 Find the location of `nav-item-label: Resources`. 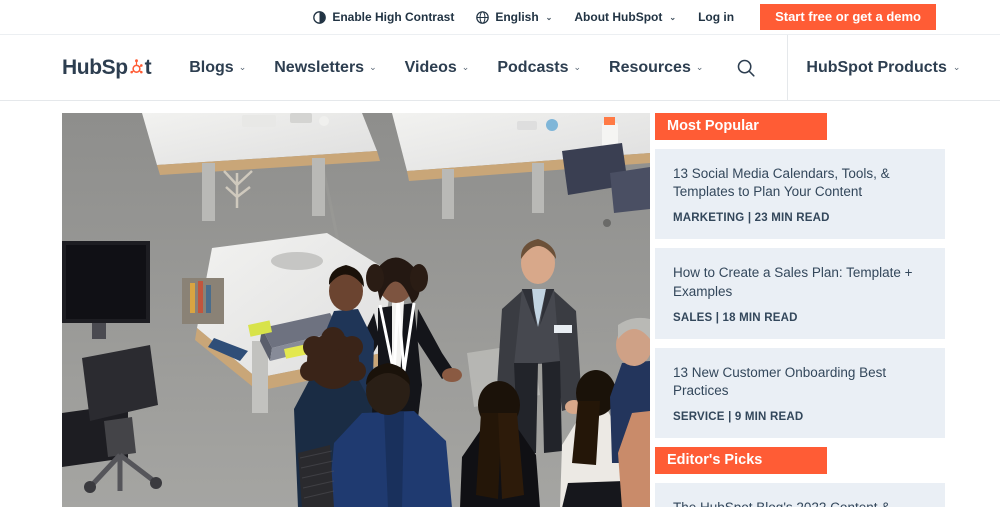

nav-item-label: Resources is located at coordinates (650, 67).